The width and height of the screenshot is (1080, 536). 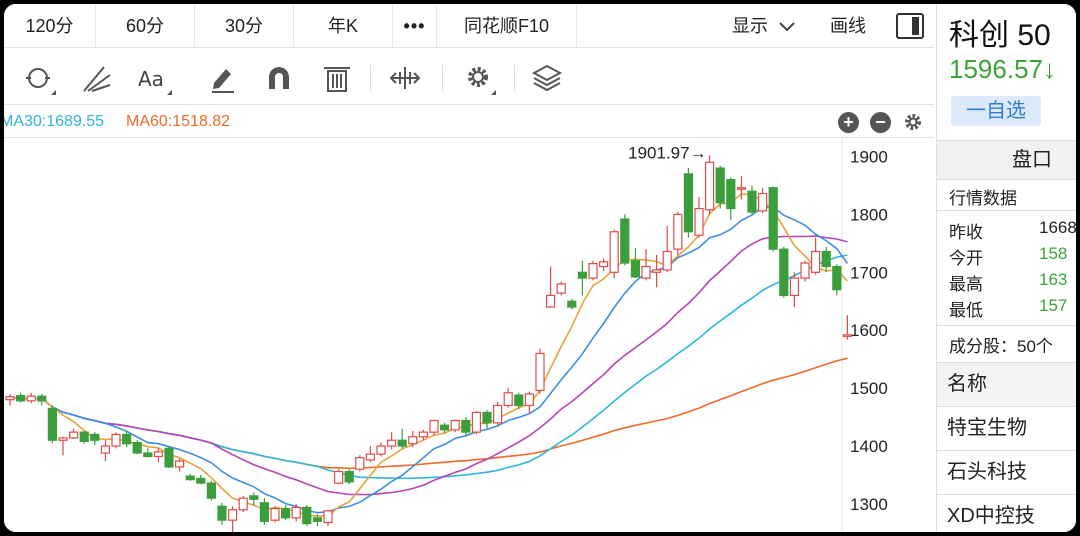 What do you see at coordinates (1006, 428) in the screenshot?
I see `list-item: 特宝生物` at bounding box center [1006, 428].